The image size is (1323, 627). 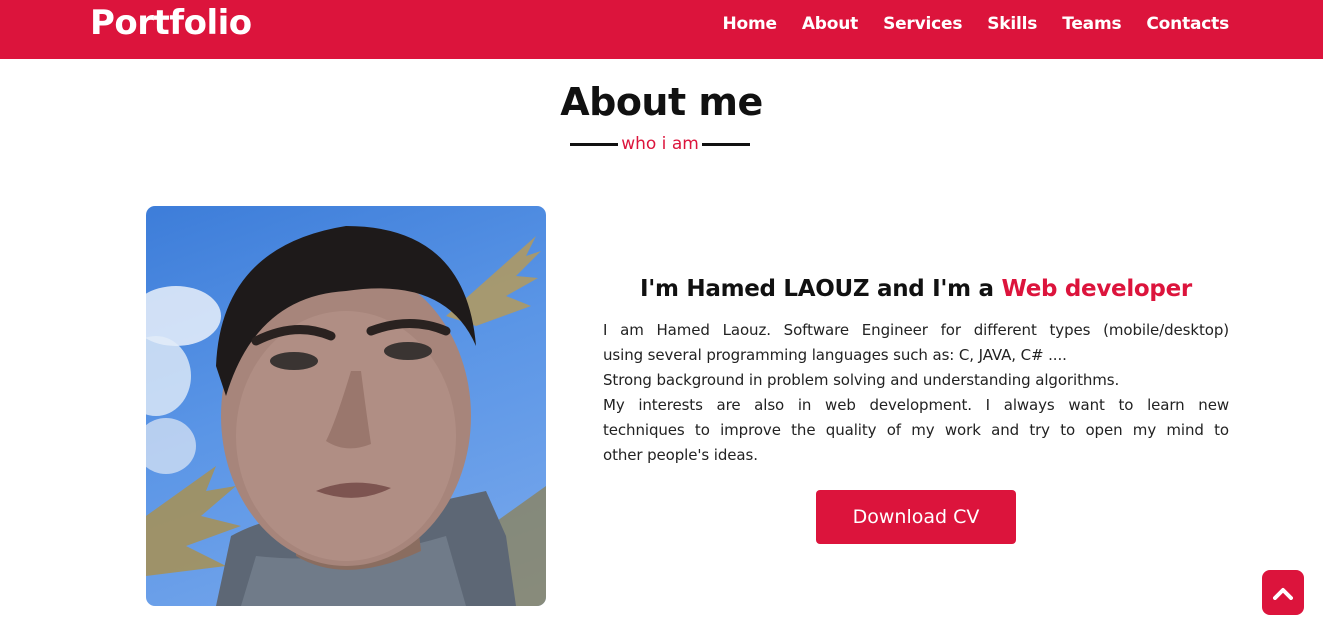 What do you see at coordinates (1096, 289) in the screenshot?
I see `about-heading-role: Web developer` at bounding box center [1096, 289].